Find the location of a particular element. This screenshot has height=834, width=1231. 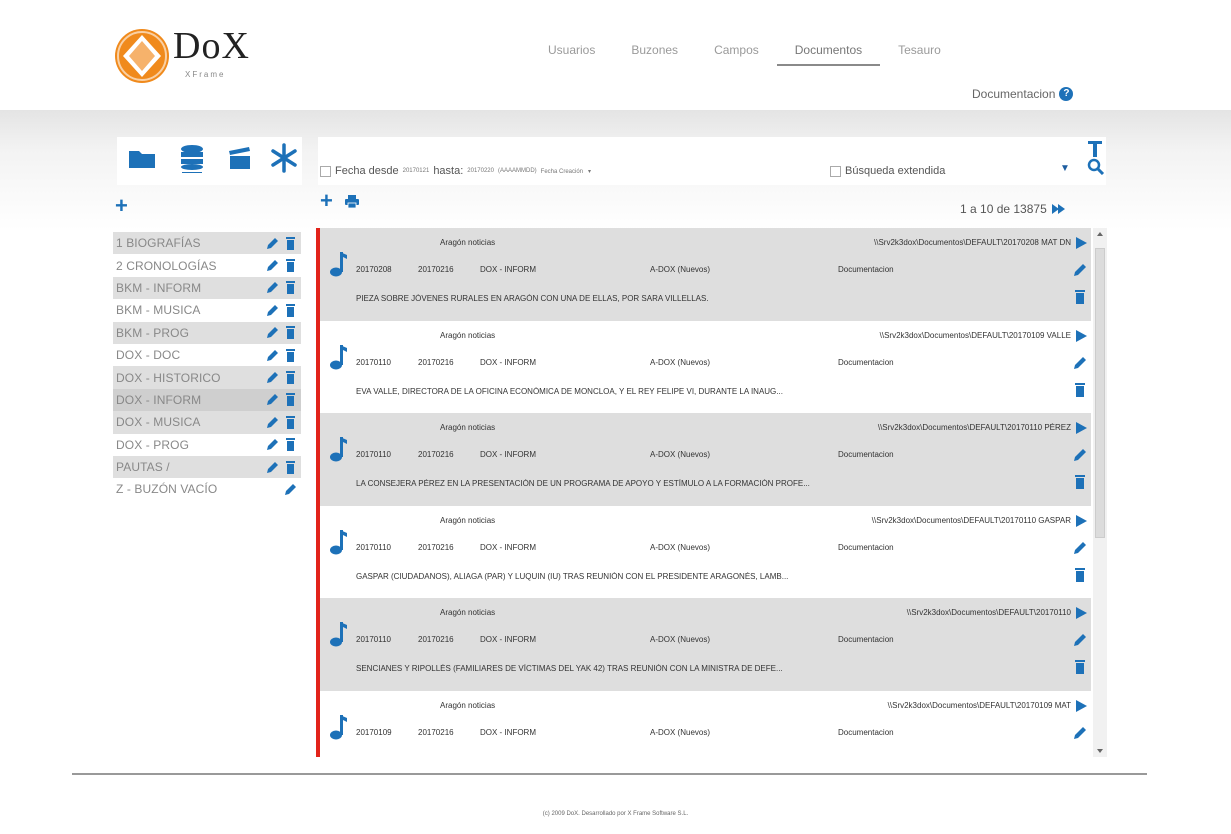

scrollbar is located at coordinates (1100, 492).